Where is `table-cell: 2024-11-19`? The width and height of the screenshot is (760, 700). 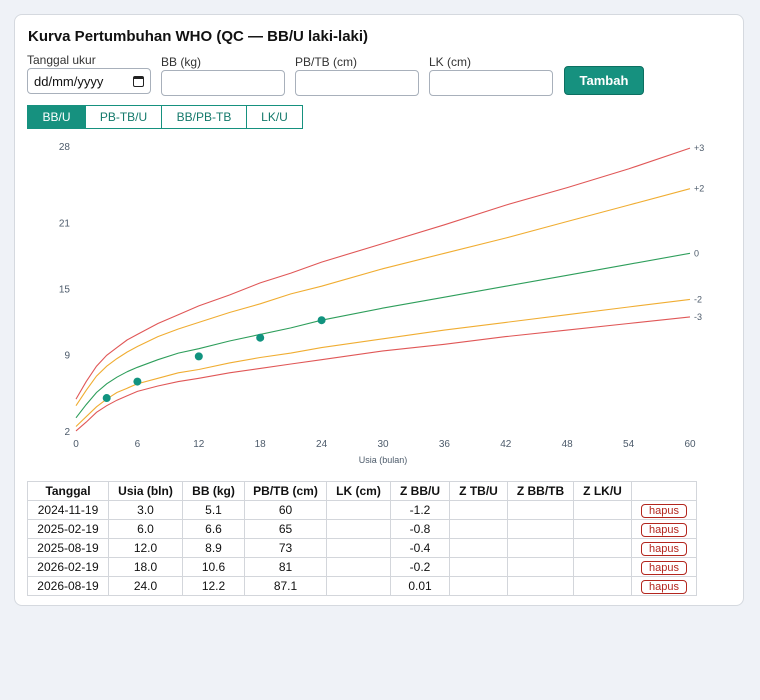
table-cell: 2024-11-19 is located at coordinates (68, 510).